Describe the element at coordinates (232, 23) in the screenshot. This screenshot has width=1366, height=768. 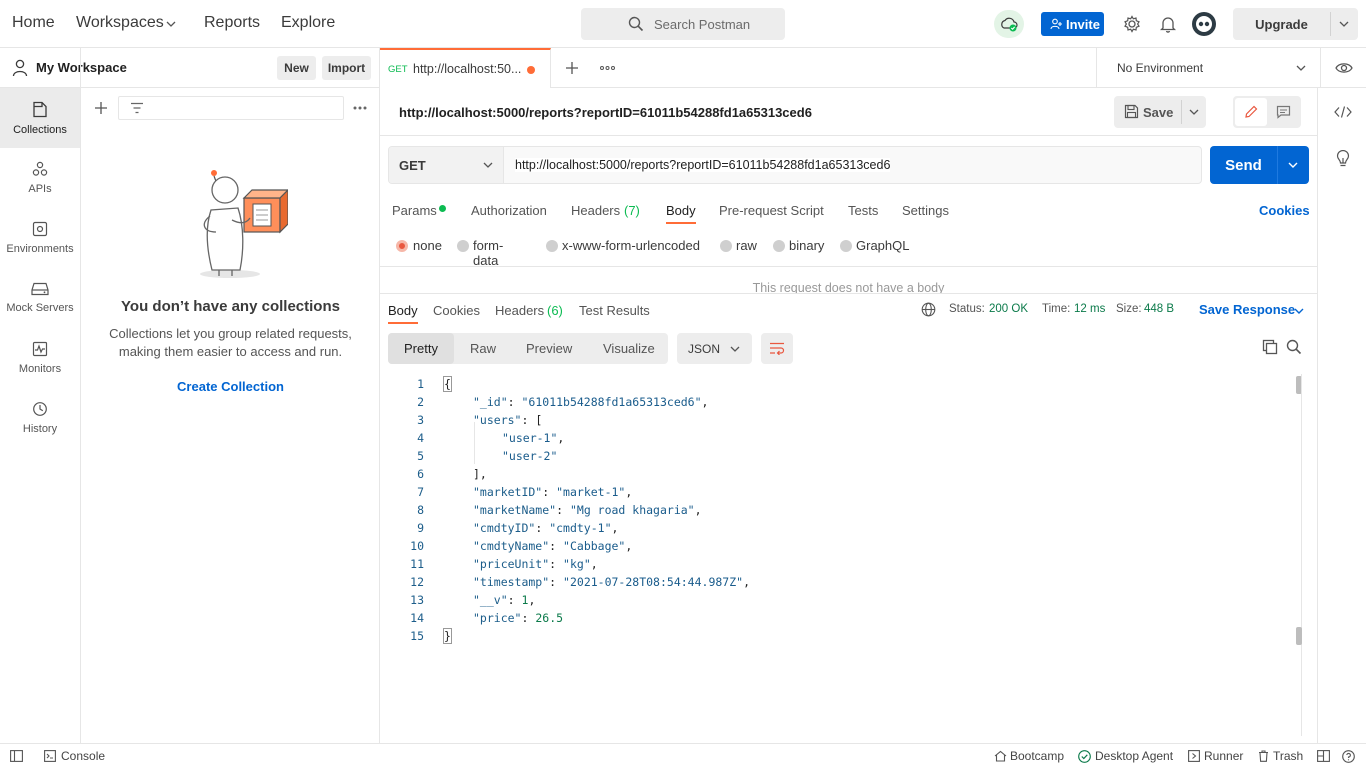
I see `nav-reports: Reports` at that location.